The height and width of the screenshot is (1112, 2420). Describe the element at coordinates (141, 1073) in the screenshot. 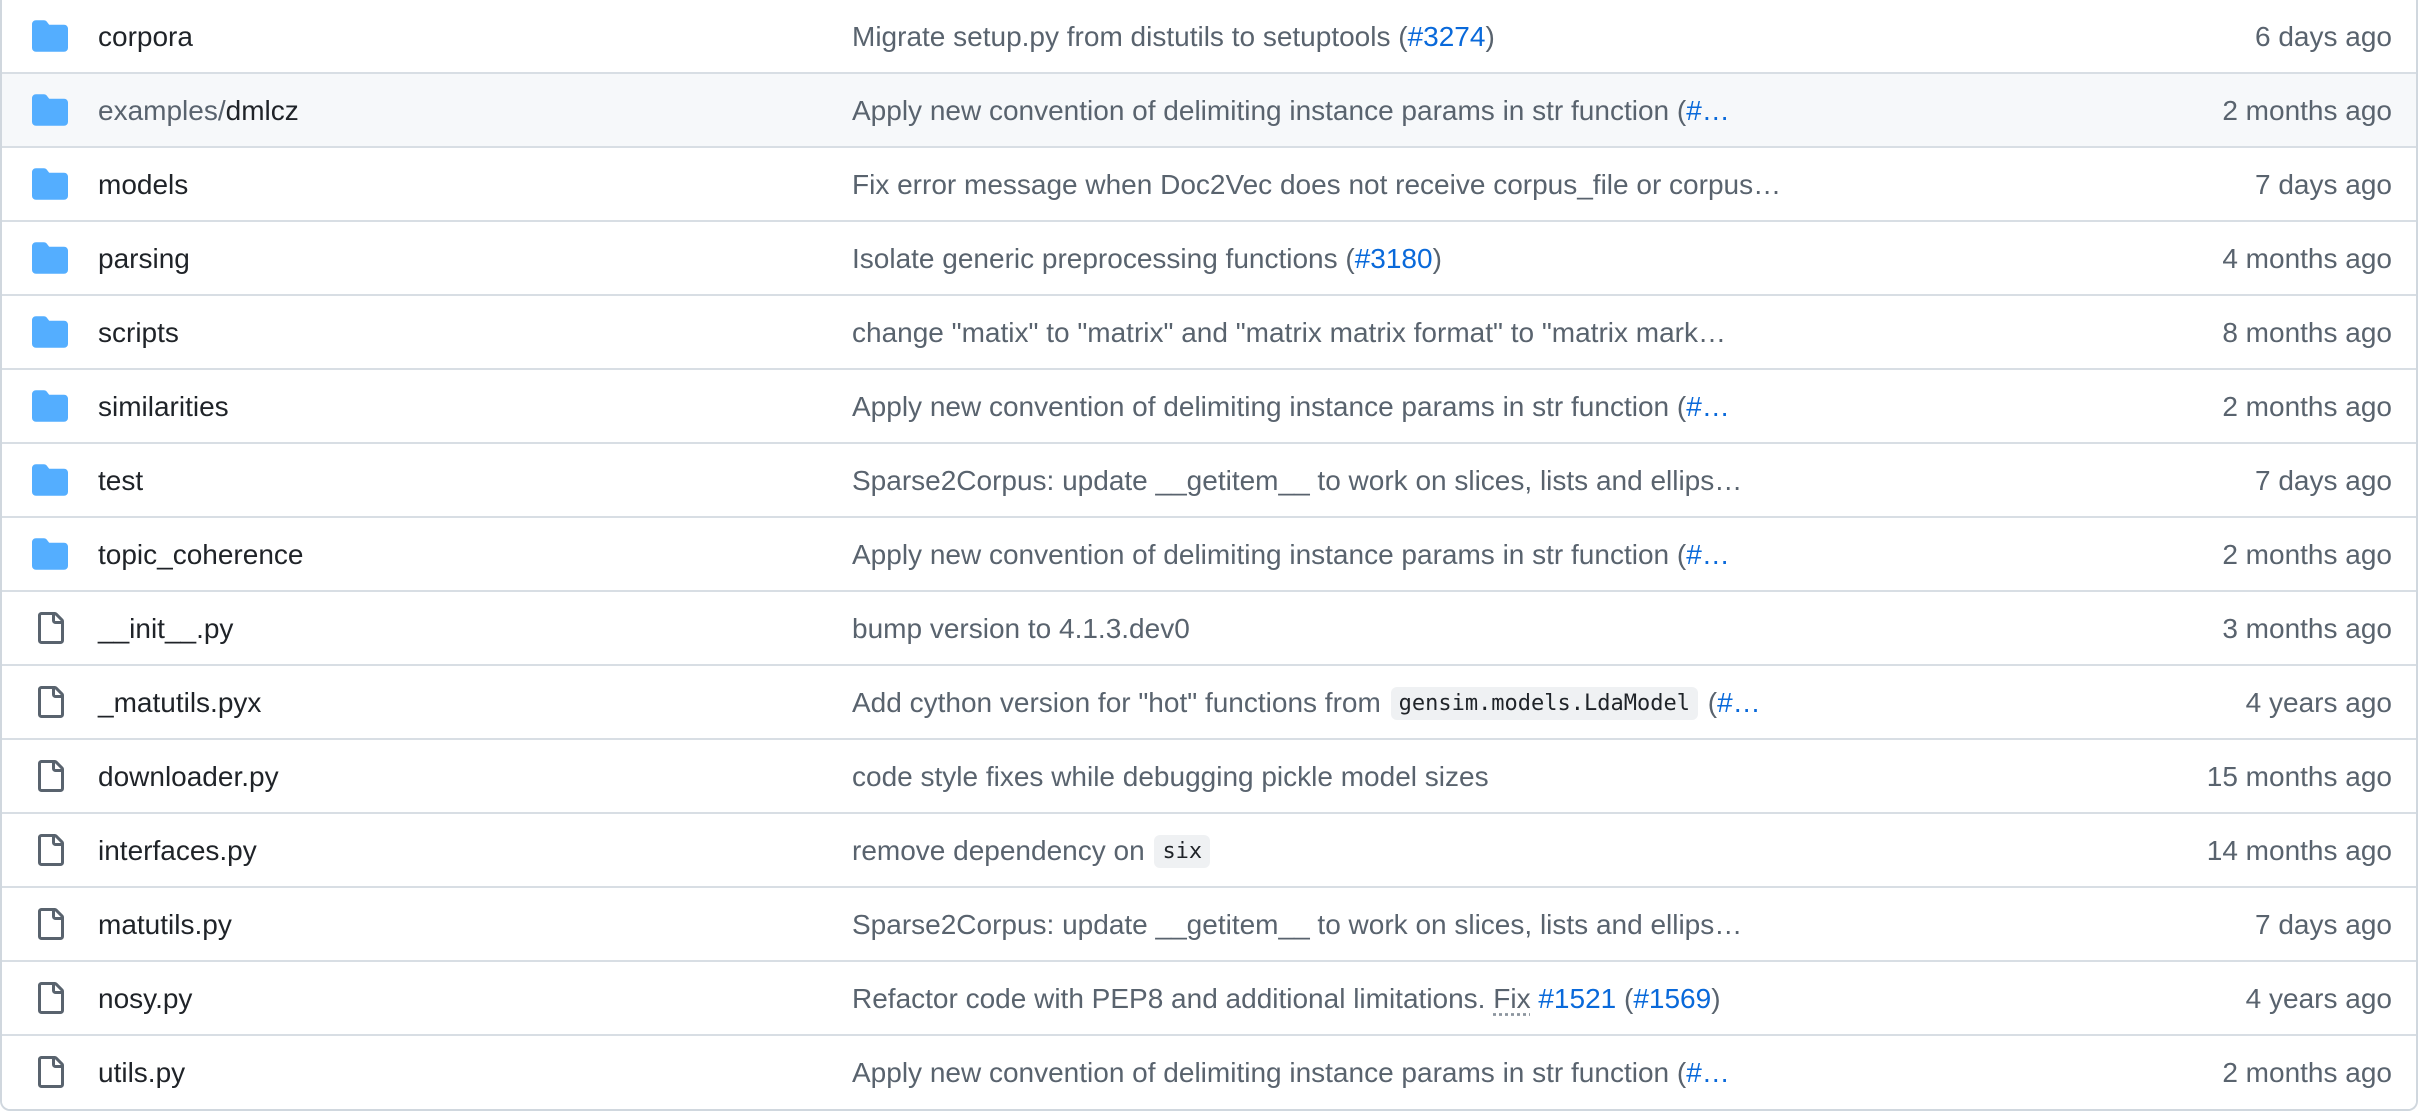

I see `file-name-link: utils.py` at that location.